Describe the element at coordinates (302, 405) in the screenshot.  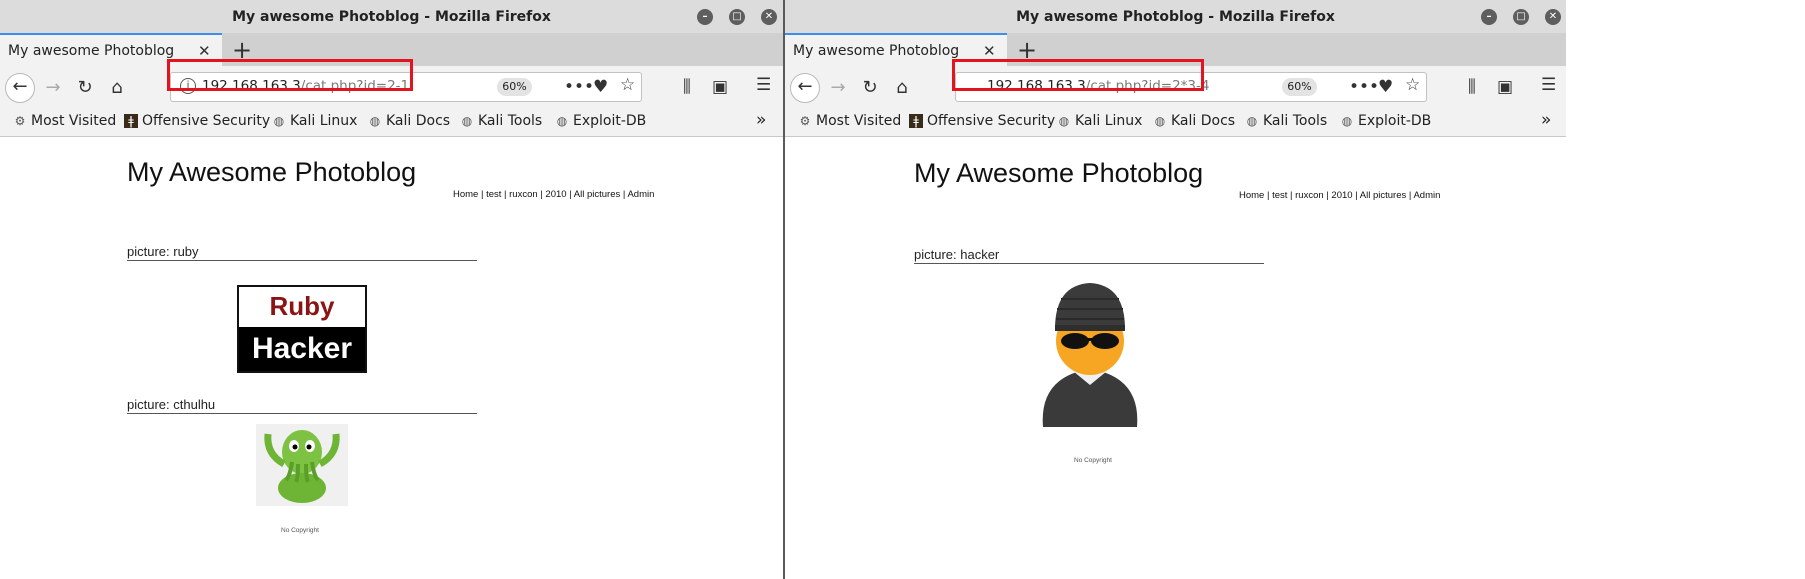
I see `picture-label: picture: cthulhu` at that location.